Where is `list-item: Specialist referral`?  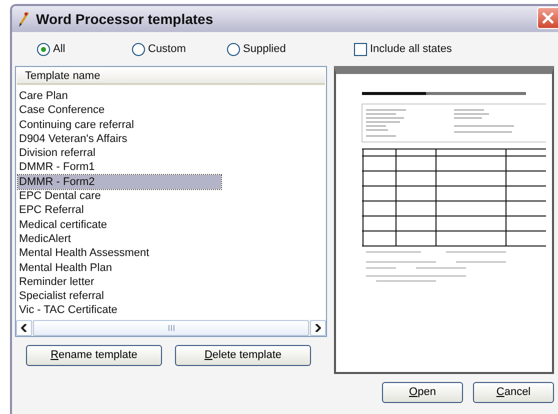
list-item: Specialist referral is located at coordinates (119, 296).